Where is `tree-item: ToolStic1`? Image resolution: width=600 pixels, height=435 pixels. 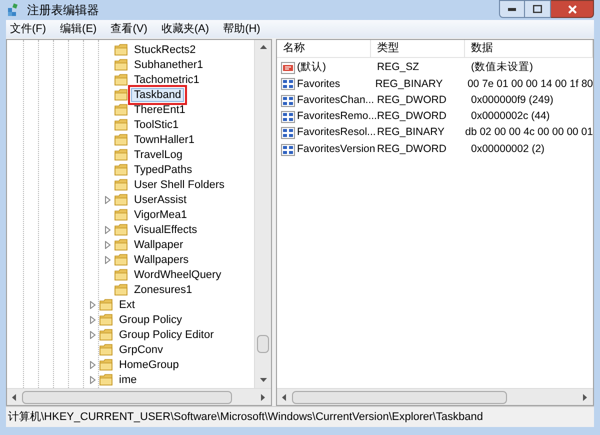
tree-item: ToolStic1 is located at coordinates (156, 125).